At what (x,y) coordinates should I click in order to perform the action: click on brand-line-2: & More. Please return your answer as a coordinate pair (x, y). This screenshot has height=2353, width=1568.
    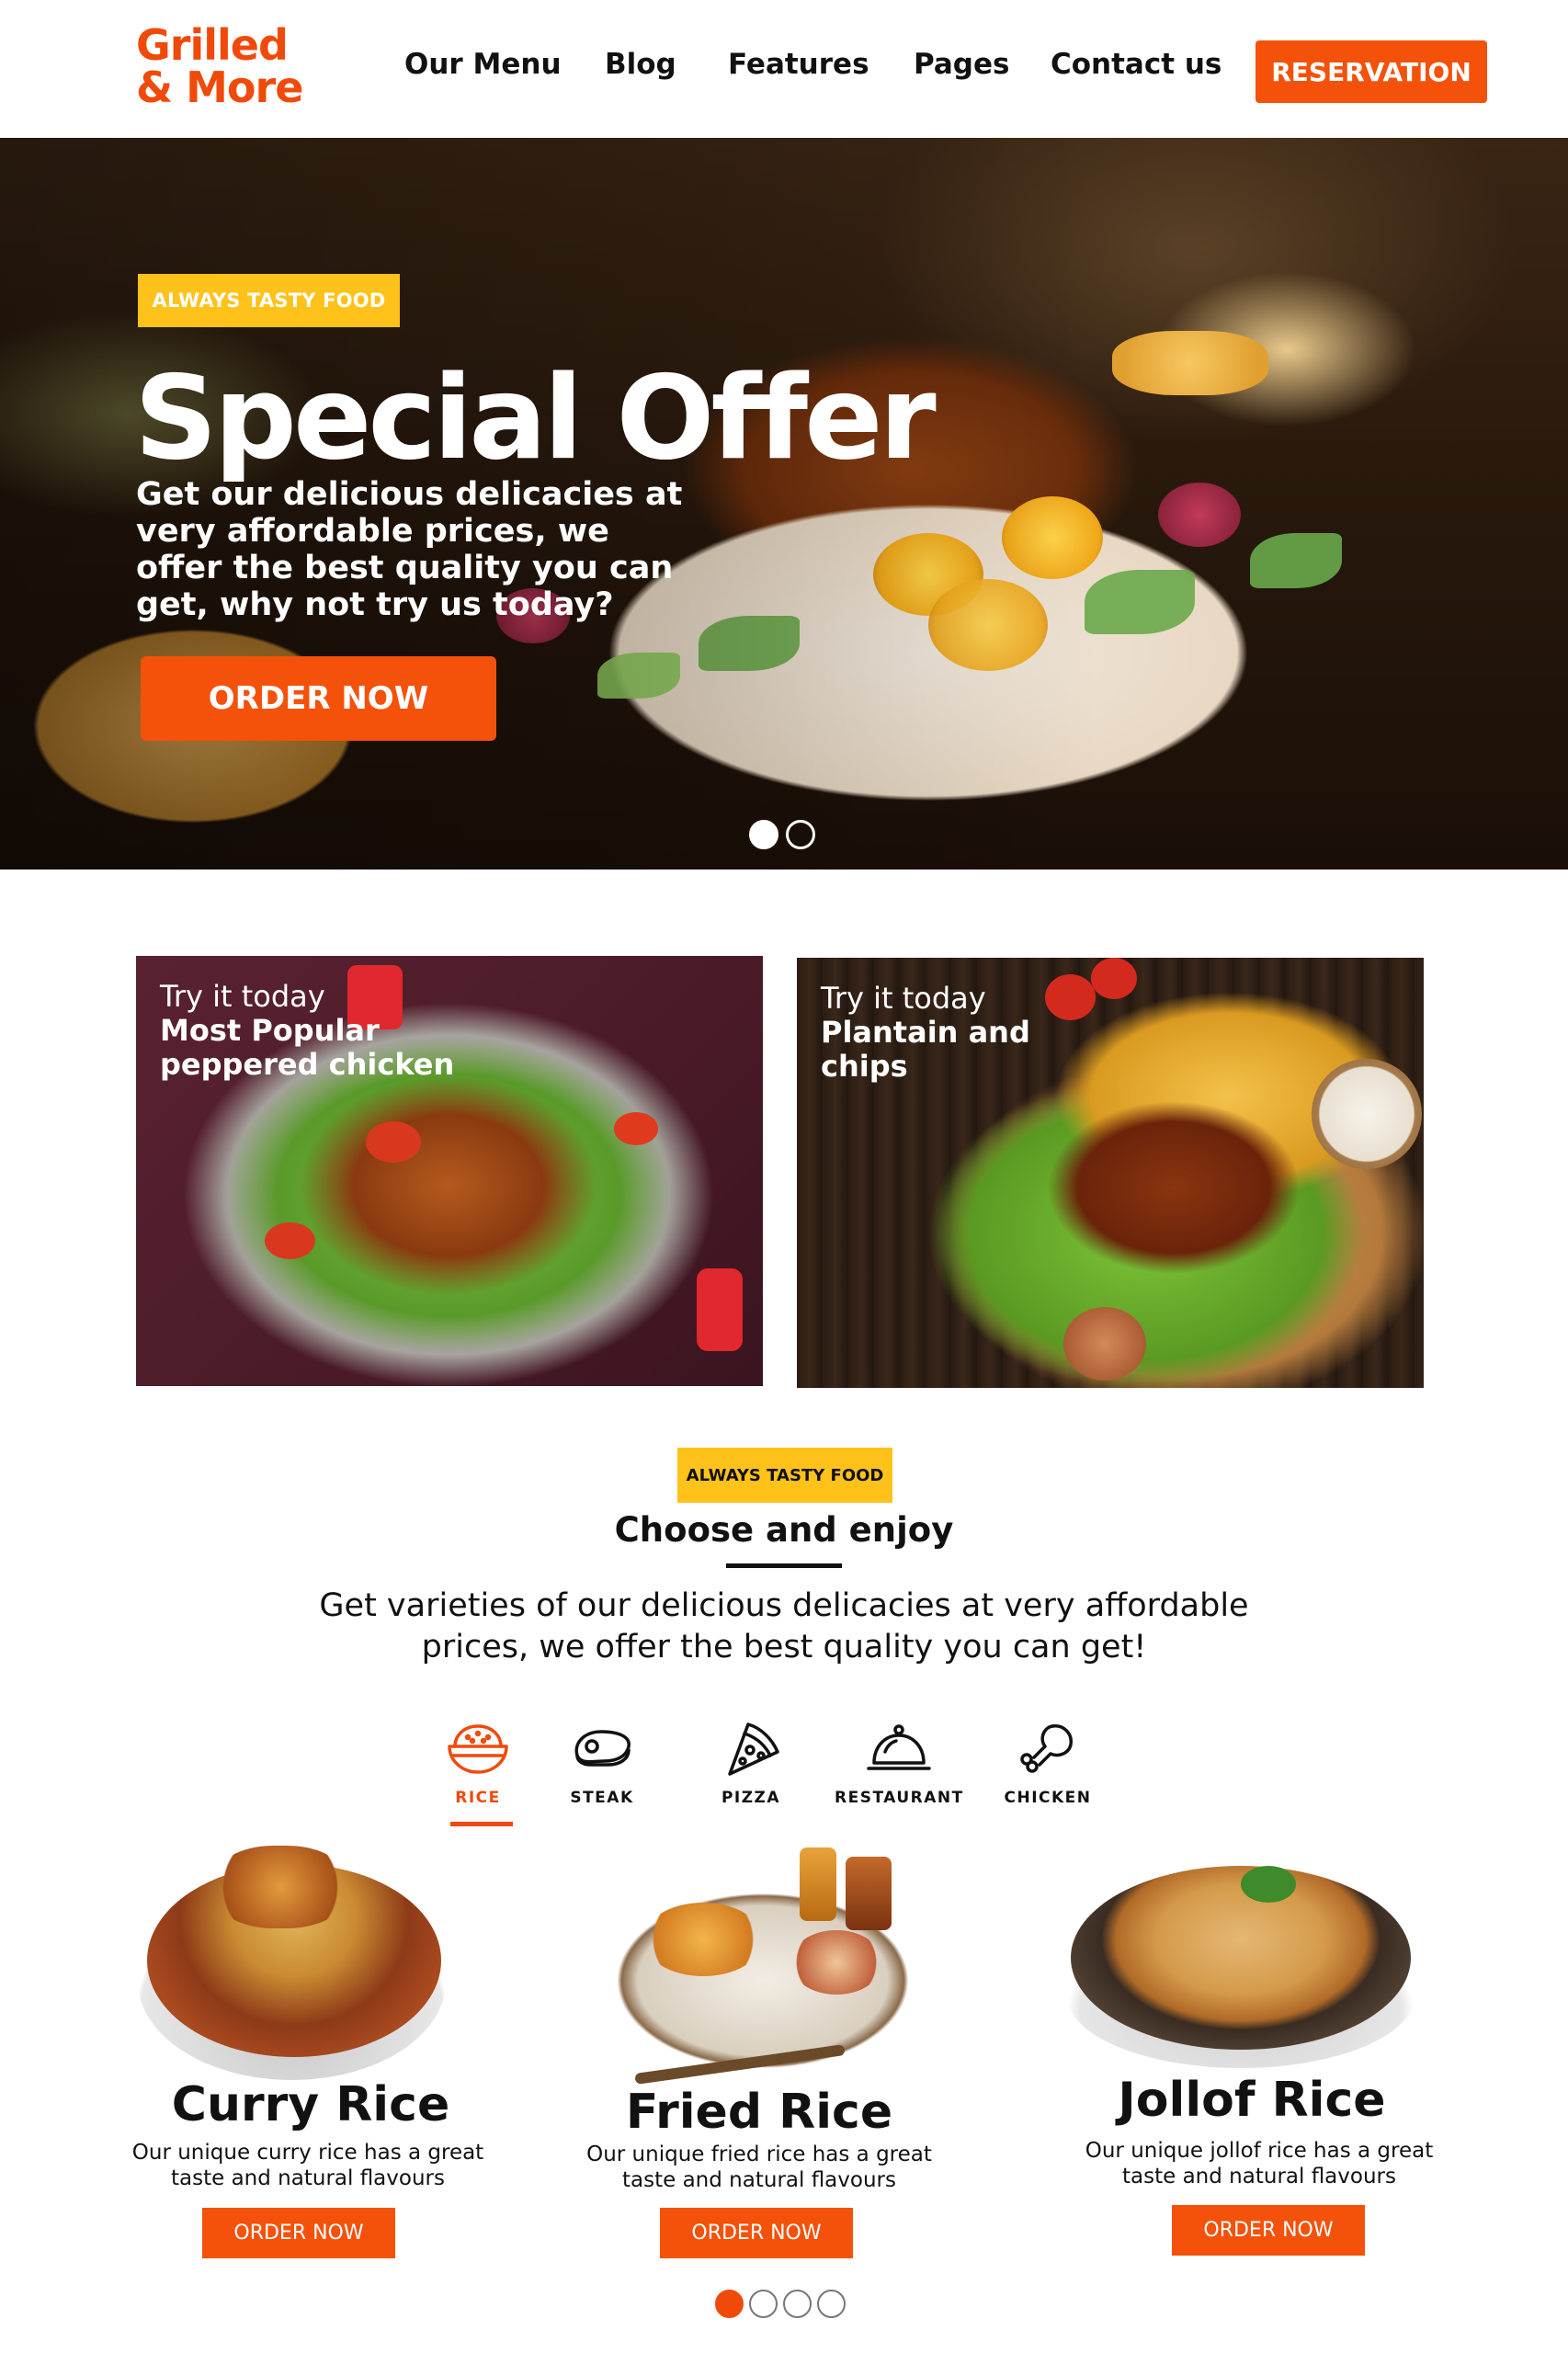
    Looking at the image, I should click on (219, 87).